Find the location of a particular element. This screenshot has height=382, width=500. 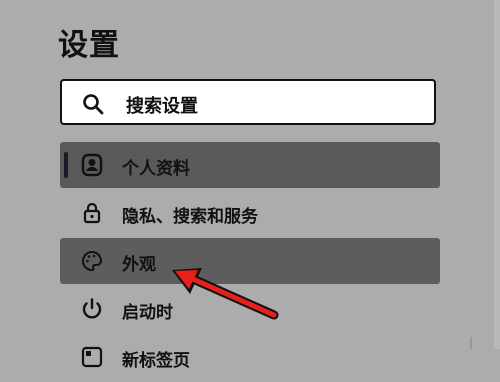

search-placeholder: 搜索设置 is located at coordinates (162, 106).